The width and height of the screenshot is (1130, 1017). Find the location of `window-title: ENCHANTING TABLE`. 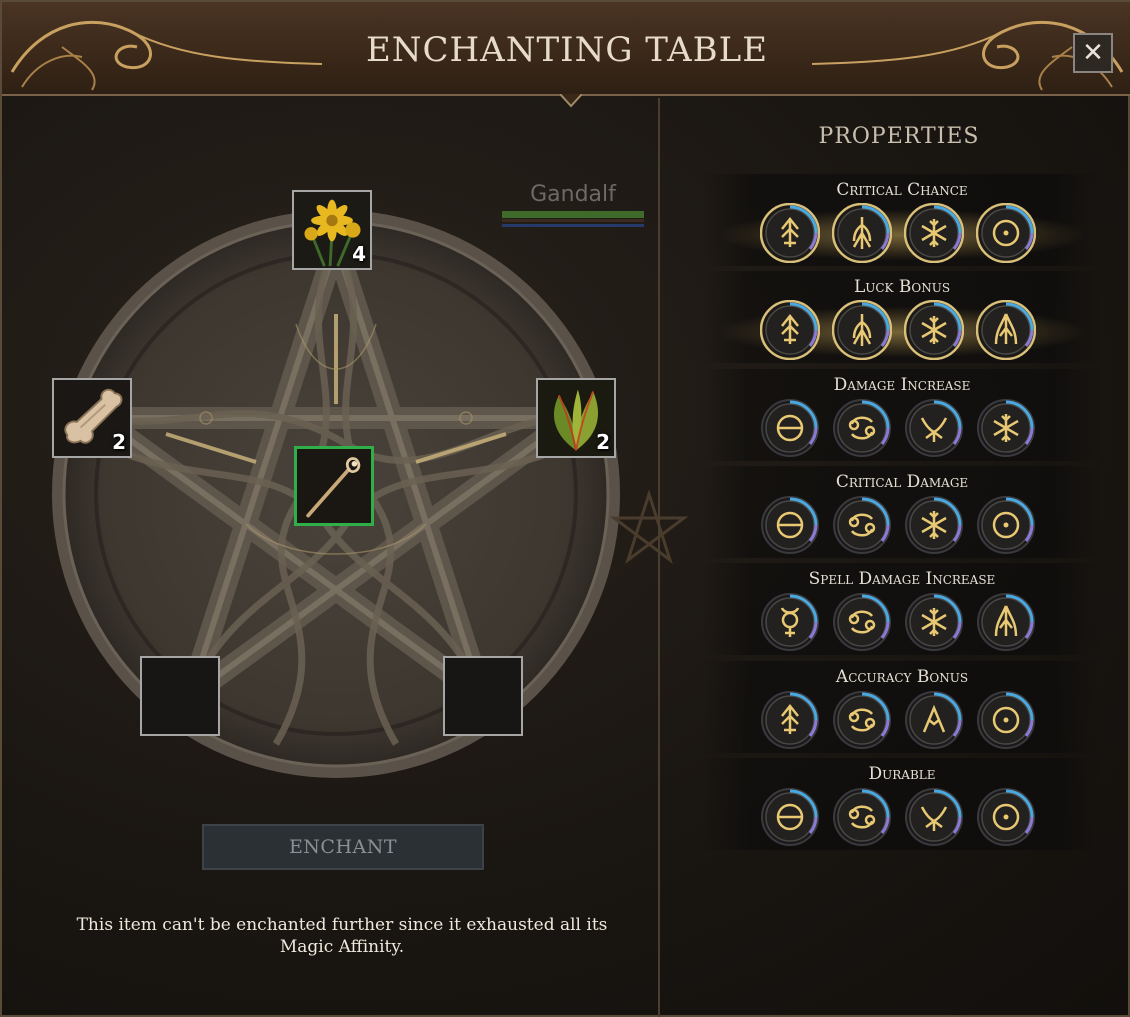

window-title: ENCHANTING TABLE is located at coordinates (567, 50).